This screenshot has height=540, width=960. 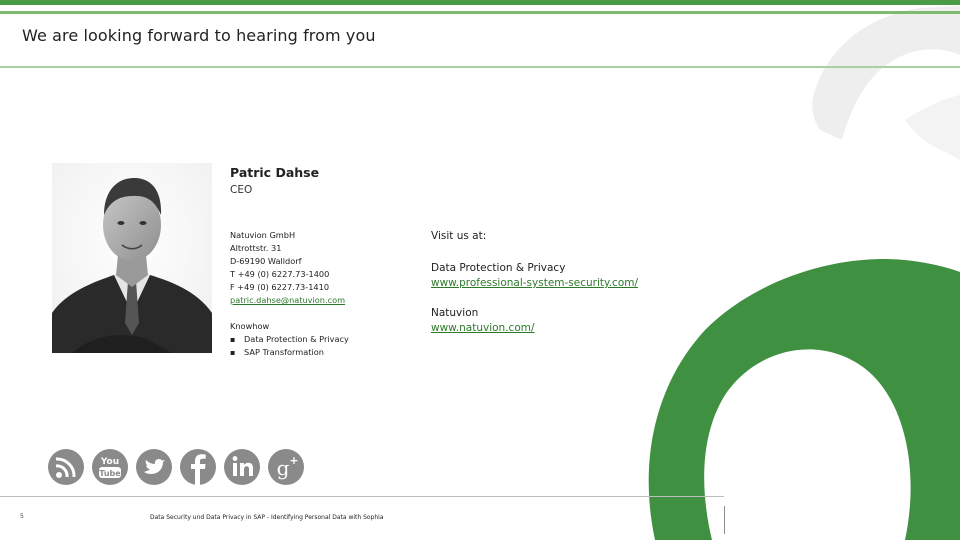 I want to click on company-name: Natuvion GmbH, so click(x=263, y=235).